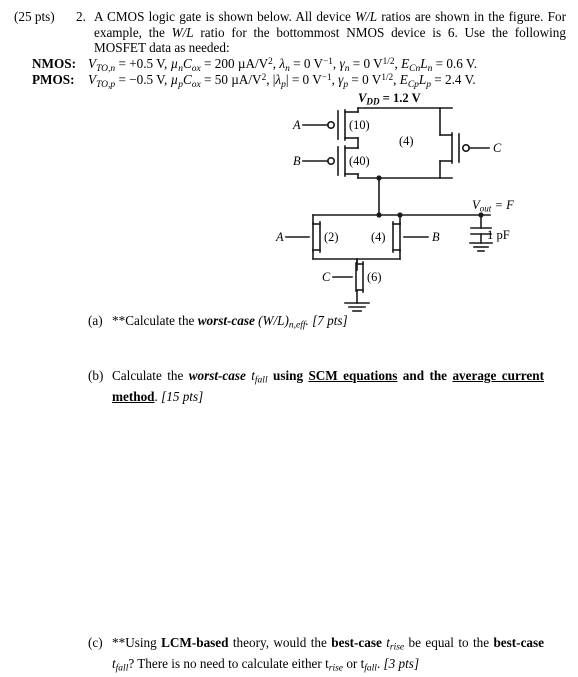 The width and height of the screenshot is (578, 677). What do you see at coordinates (498, 235) in the screenshot?
I see `load-capacitor-label: 1 pF` at bounding box center [498, 235].